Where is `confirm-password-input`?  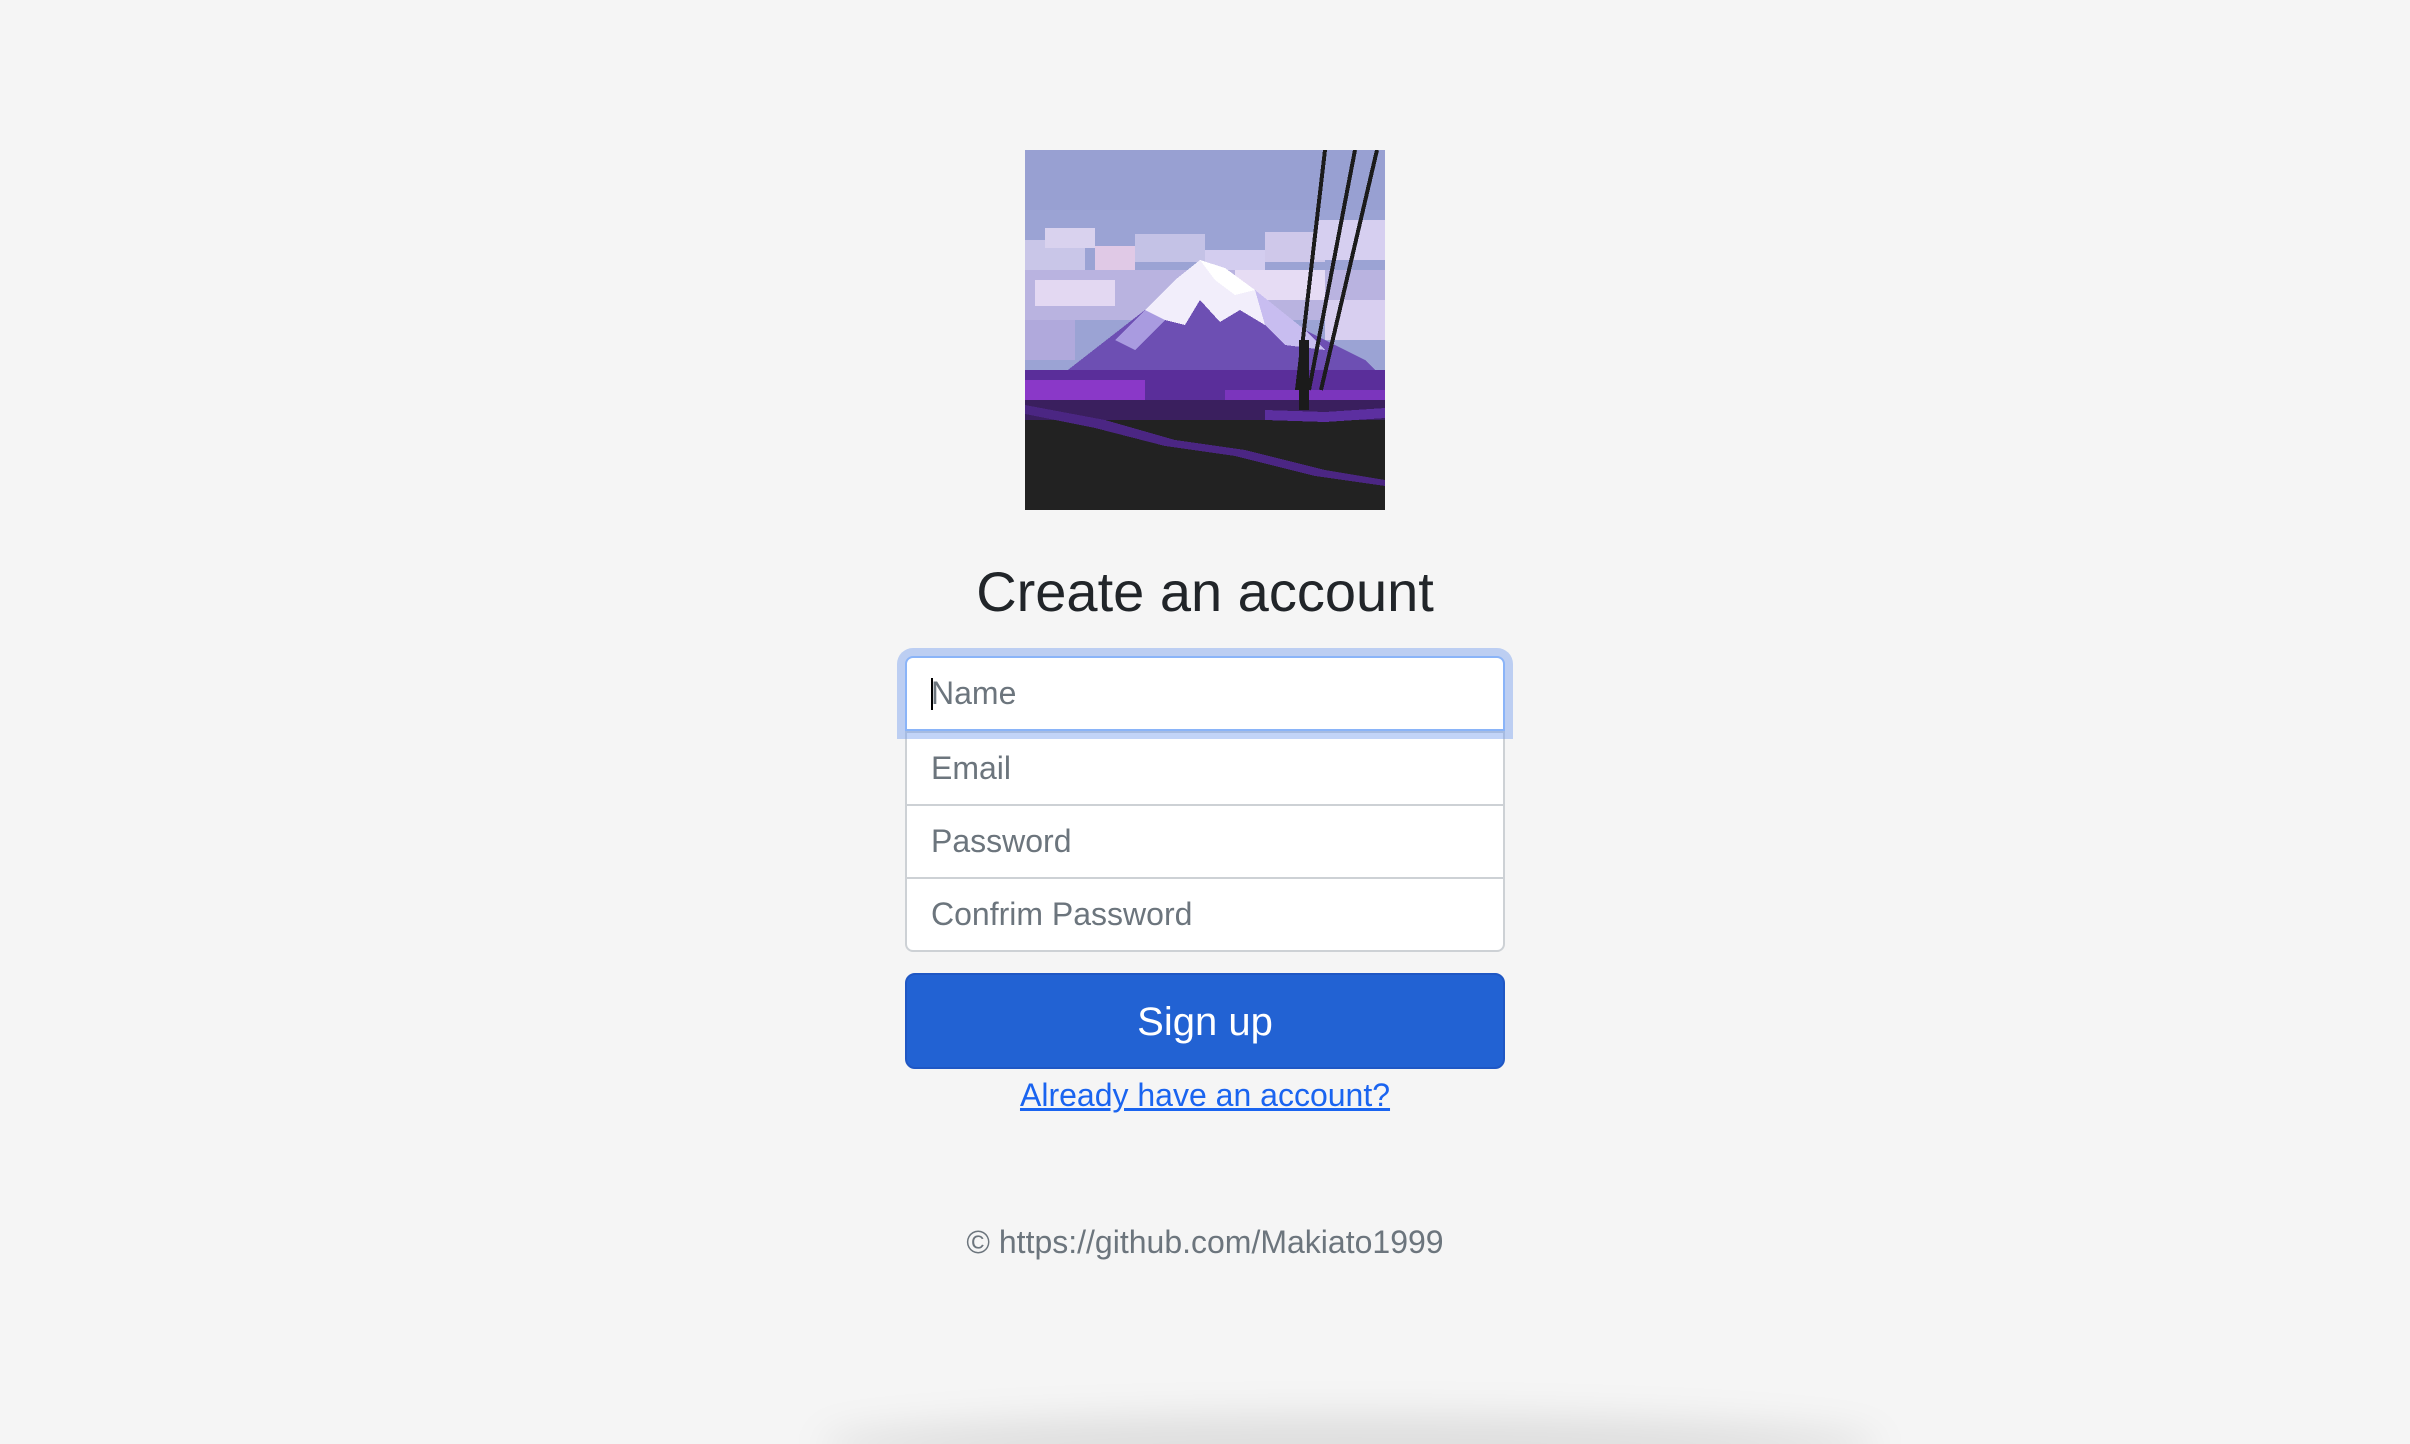 confirm-password-input is located at coordinates (1205, 914).